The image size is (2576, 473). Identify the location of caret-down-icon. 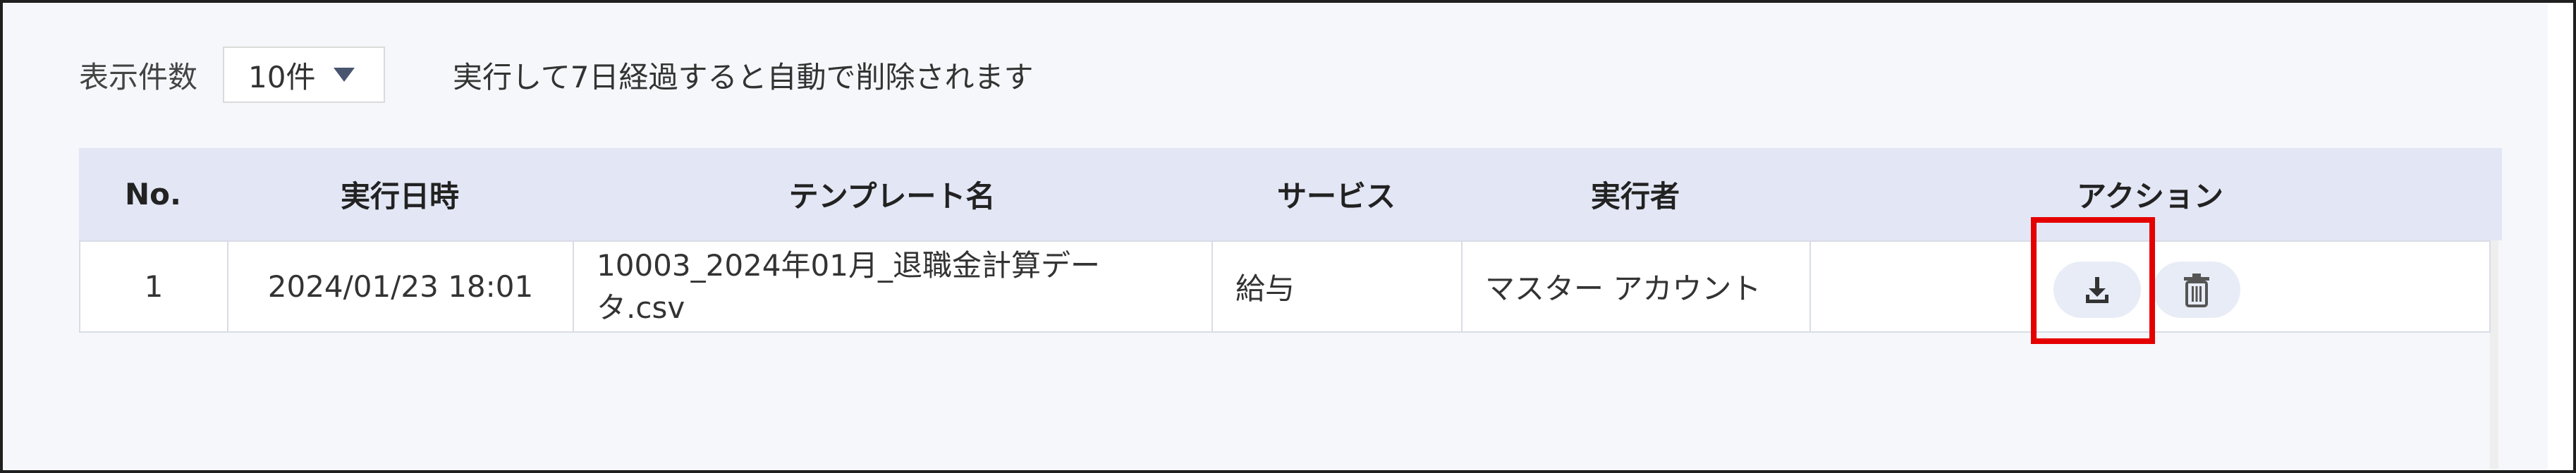
(345, 75).